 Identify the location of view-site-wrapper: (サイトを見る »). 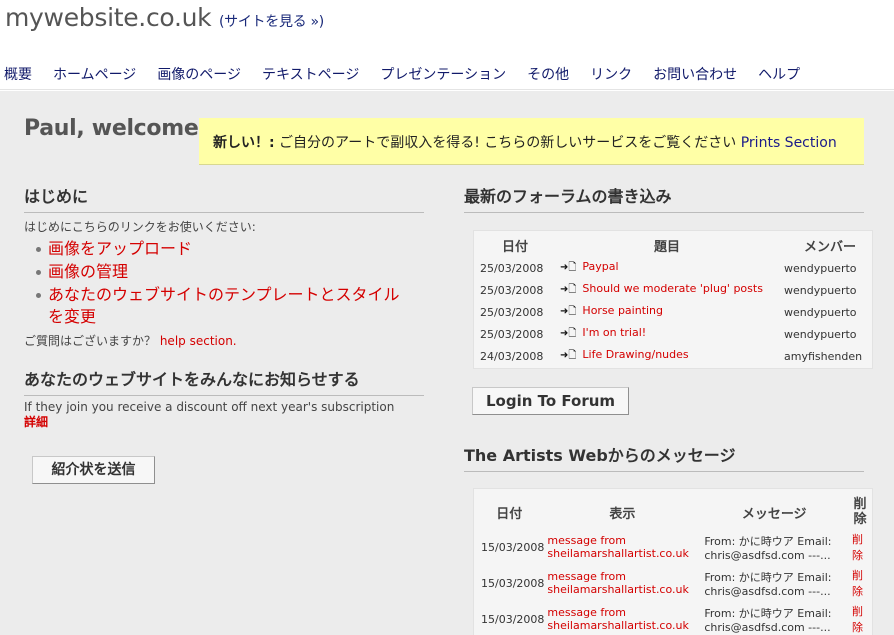
(271, 22).